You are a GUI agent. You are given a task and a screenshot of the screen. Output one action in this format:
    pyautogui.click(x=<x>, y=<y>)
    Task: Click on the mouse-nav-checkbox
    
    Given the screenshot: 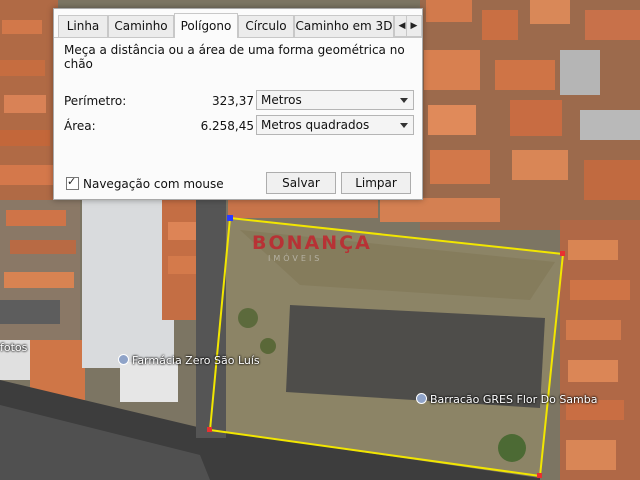 What is the action you would take?
    pyautogui.click(x=72, y=182)
    